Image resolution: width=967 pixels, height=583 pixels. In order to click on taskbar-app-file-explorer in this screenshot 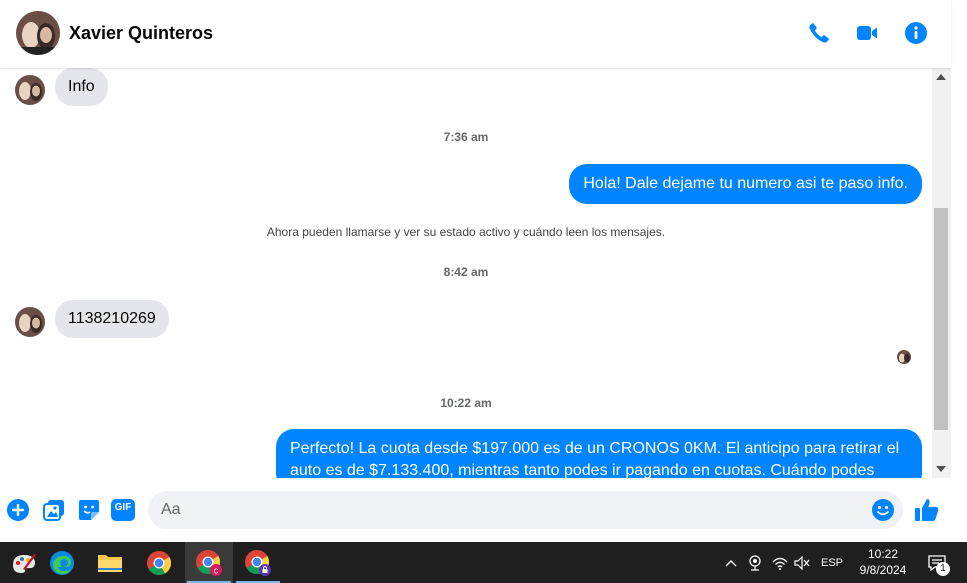, I will do `click(110, 562)`.